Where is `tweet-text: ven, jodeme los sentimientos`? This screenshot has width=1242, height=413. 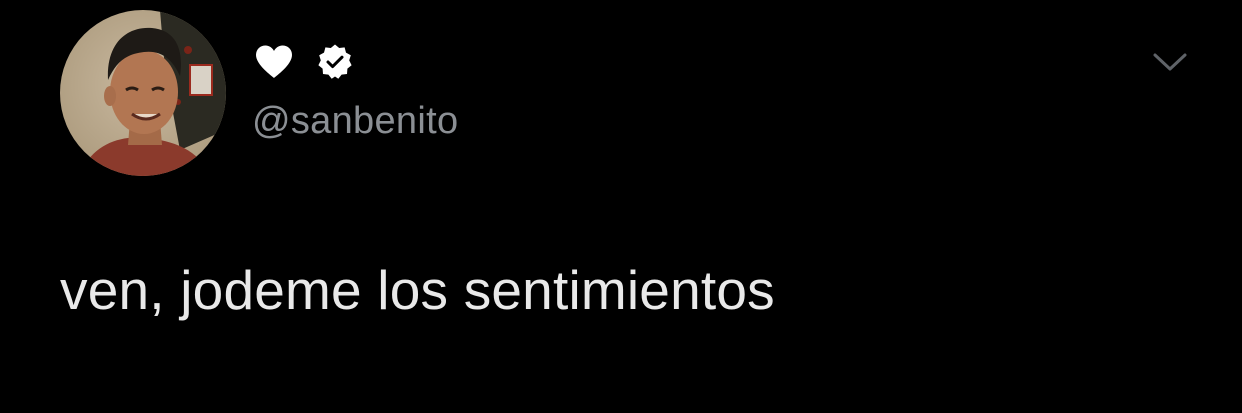
tweet-text: ven, jodeme los sentimientos is located at coordinates (417, 290).